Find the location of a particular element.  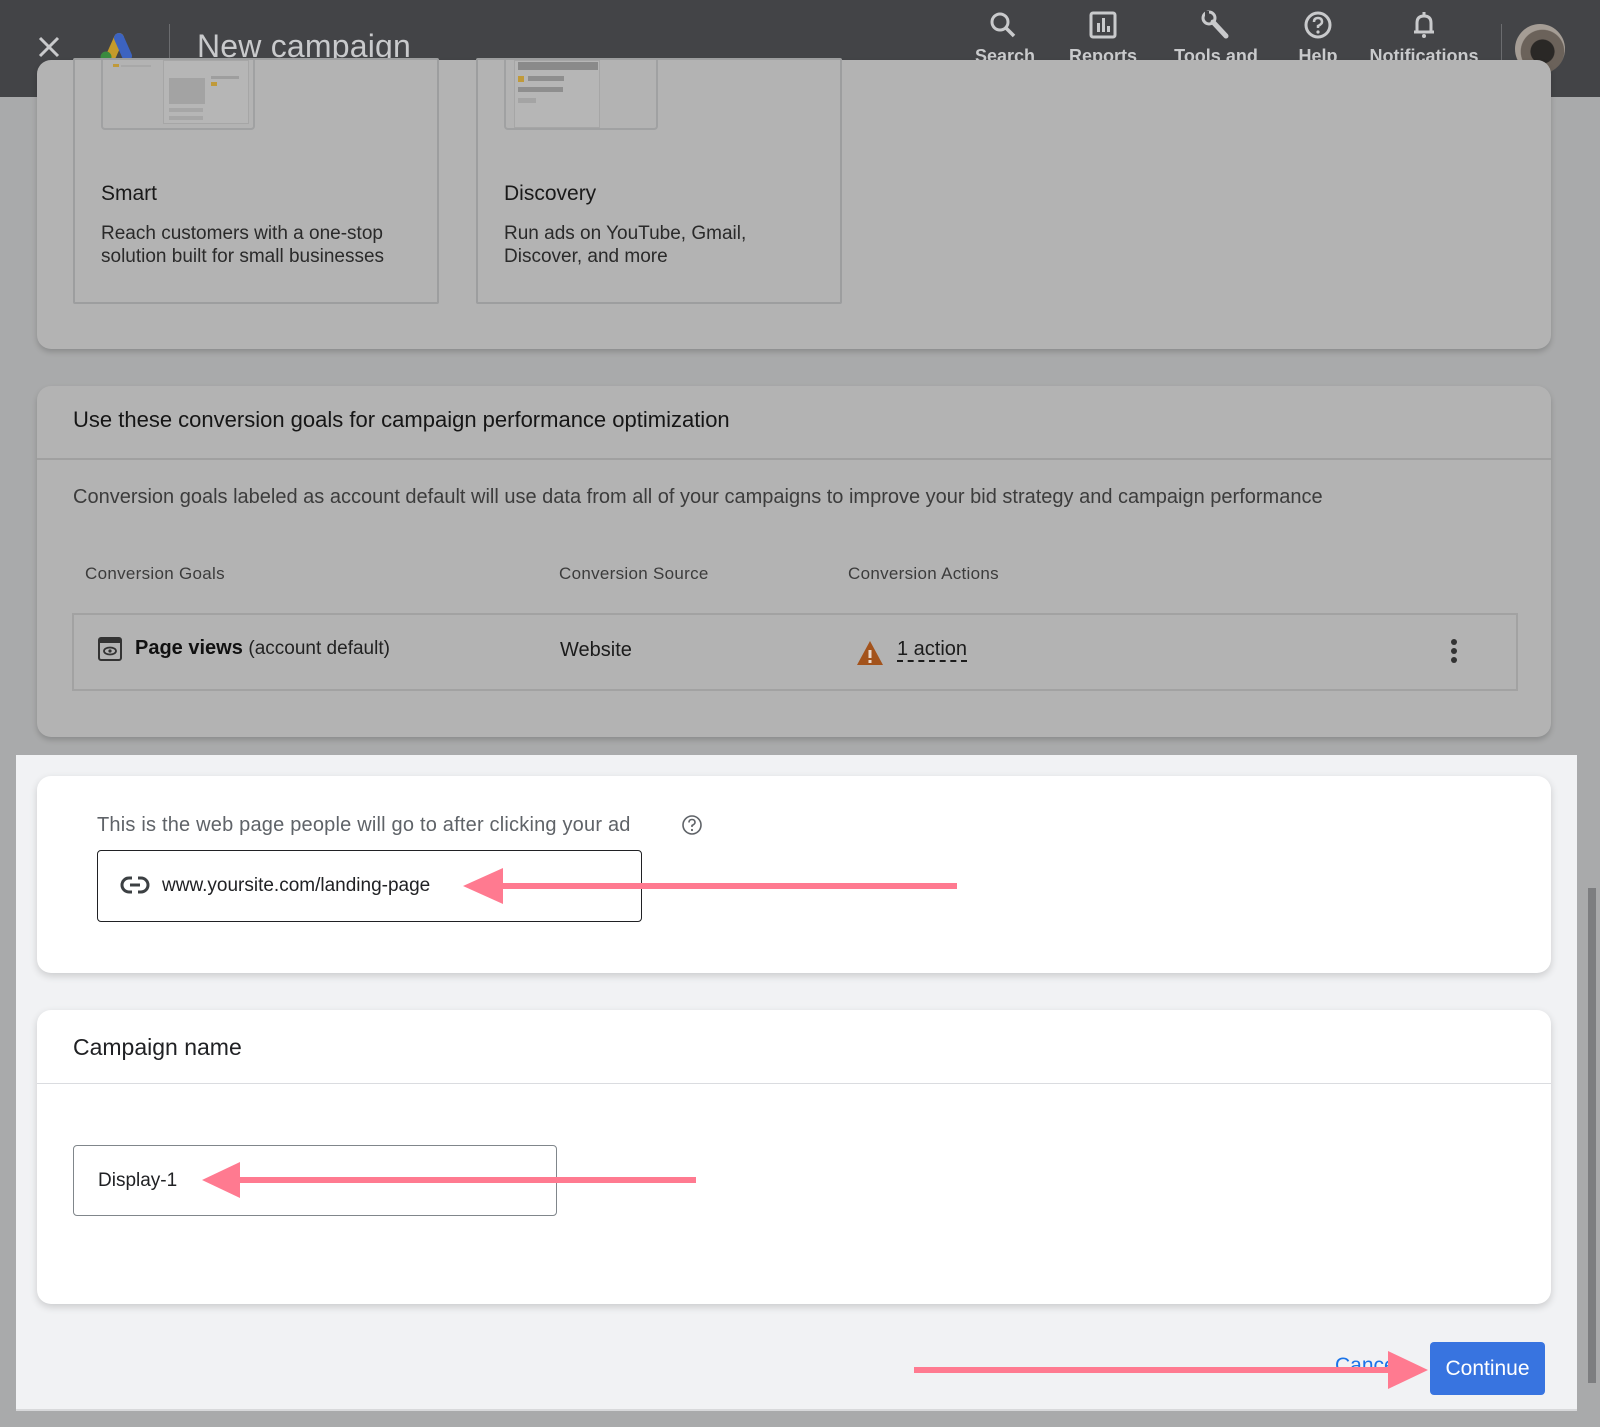

nav-reports: Reports is located at coordinates (1103, 38).